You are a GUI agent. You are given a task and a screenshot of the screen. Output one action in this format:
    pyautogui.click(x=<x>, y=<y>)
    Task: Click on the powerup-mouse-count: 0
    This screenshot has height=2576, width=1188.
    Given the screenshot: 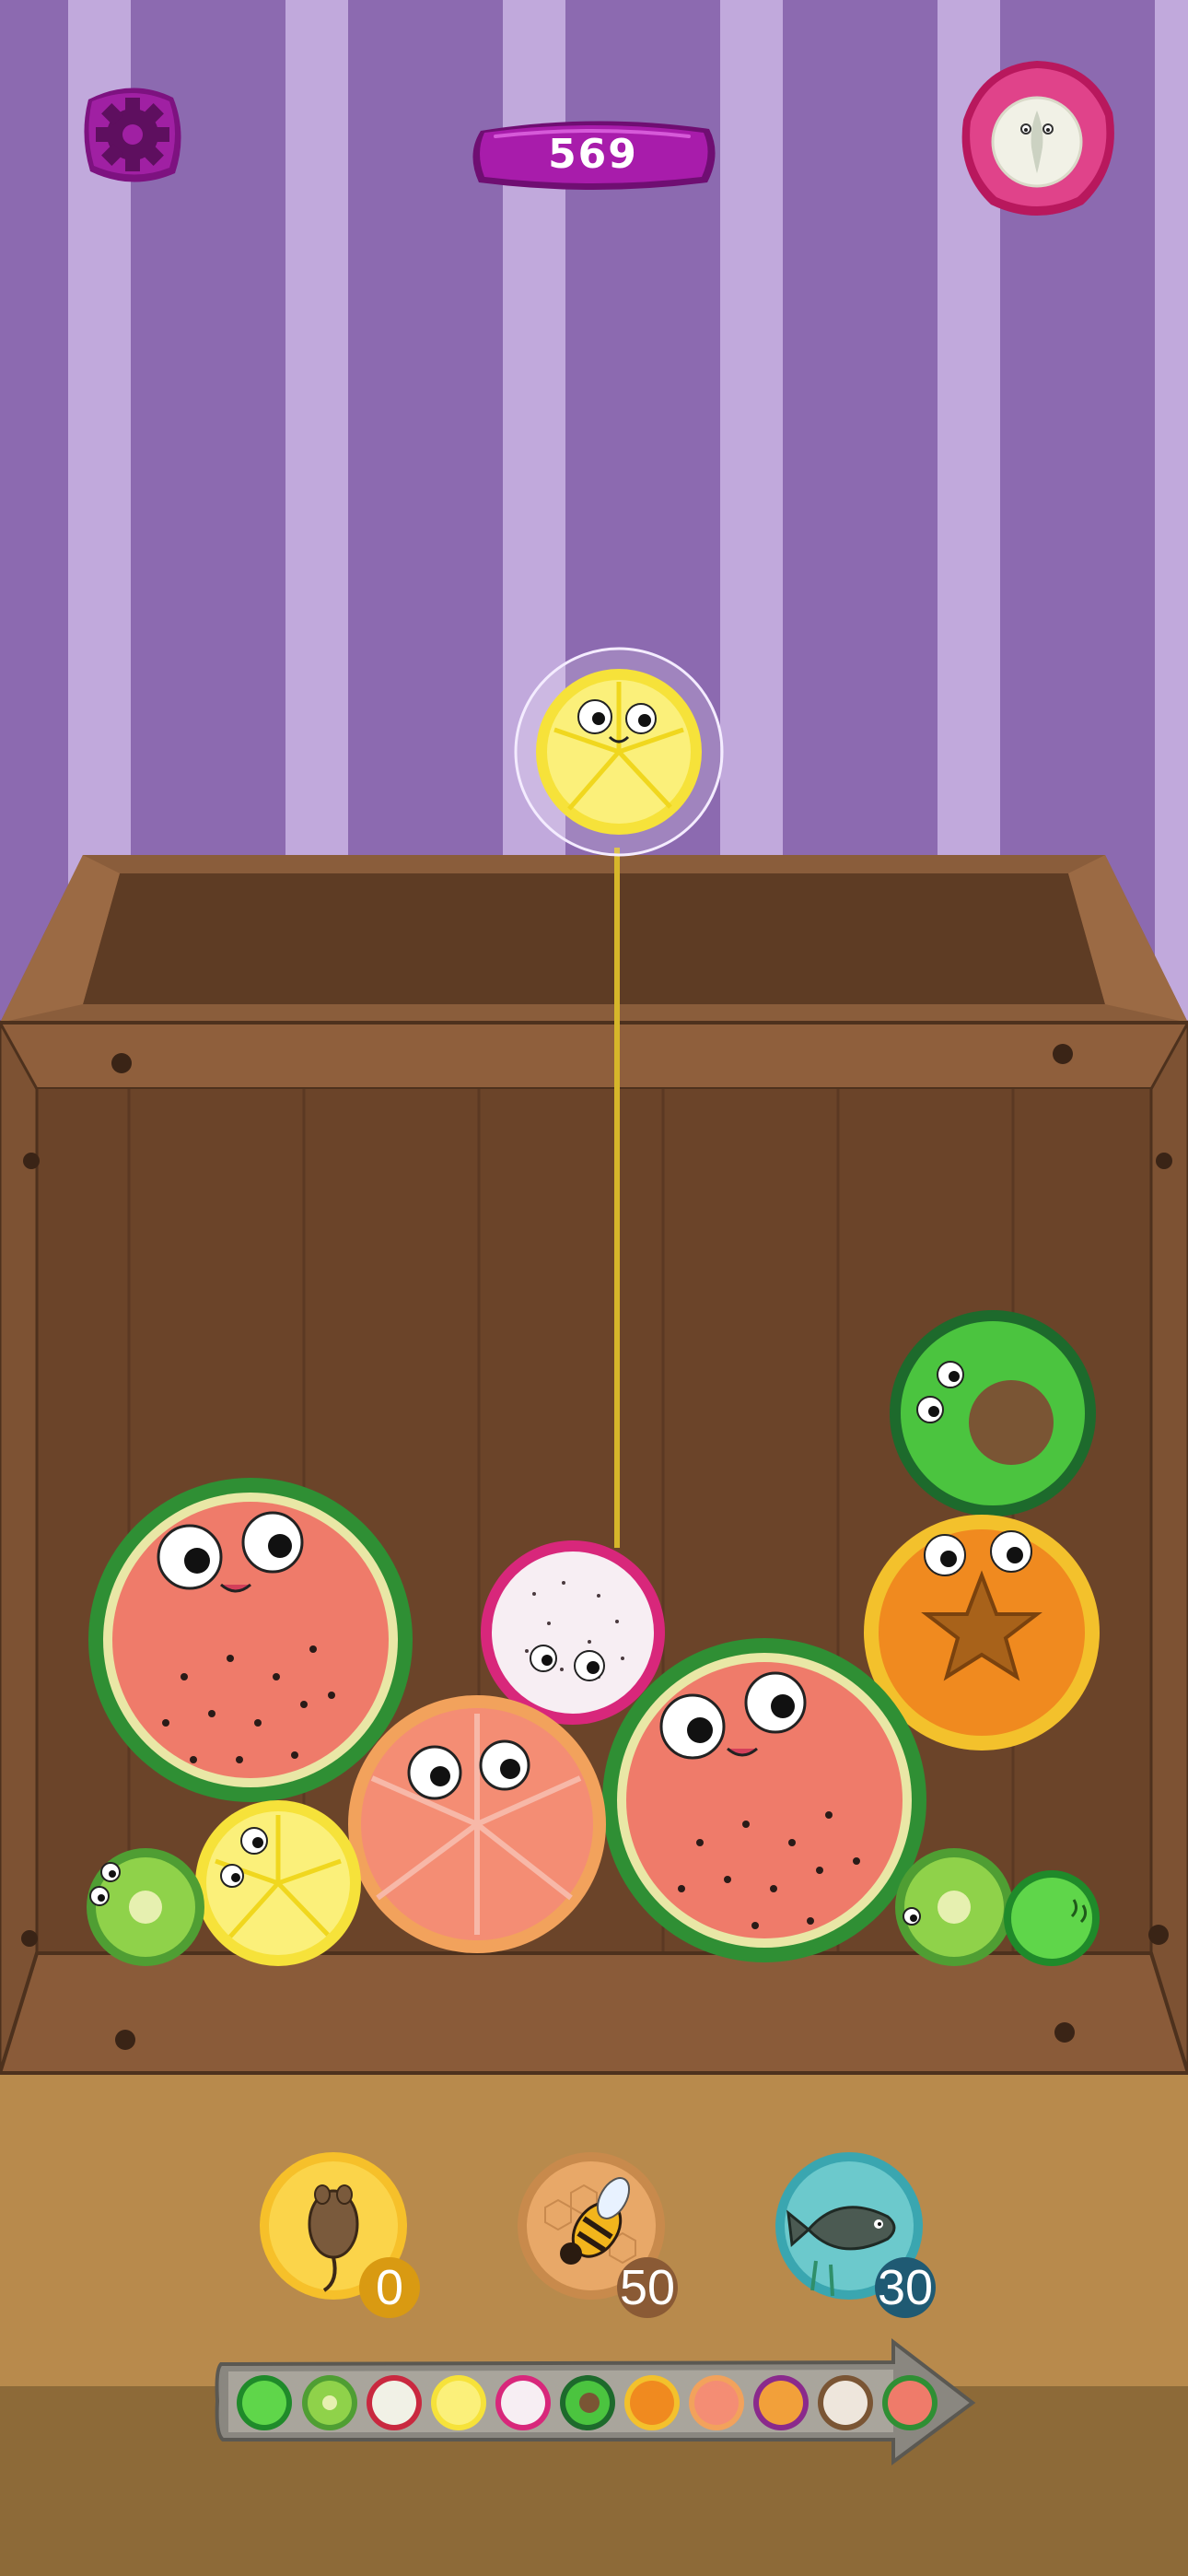 What is the action you would take?
    pyautogui.click(x=389, y=2287)
    